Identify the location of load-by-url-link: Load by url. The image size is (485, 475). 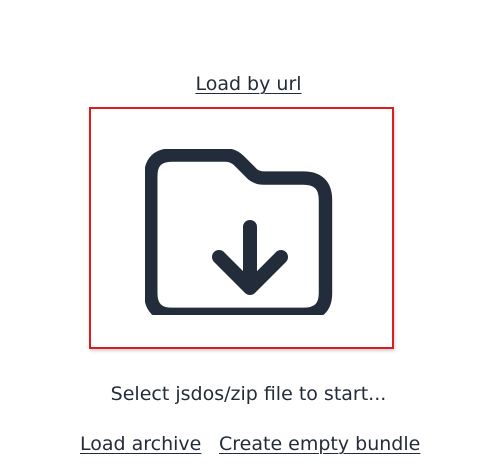
(242, 84).